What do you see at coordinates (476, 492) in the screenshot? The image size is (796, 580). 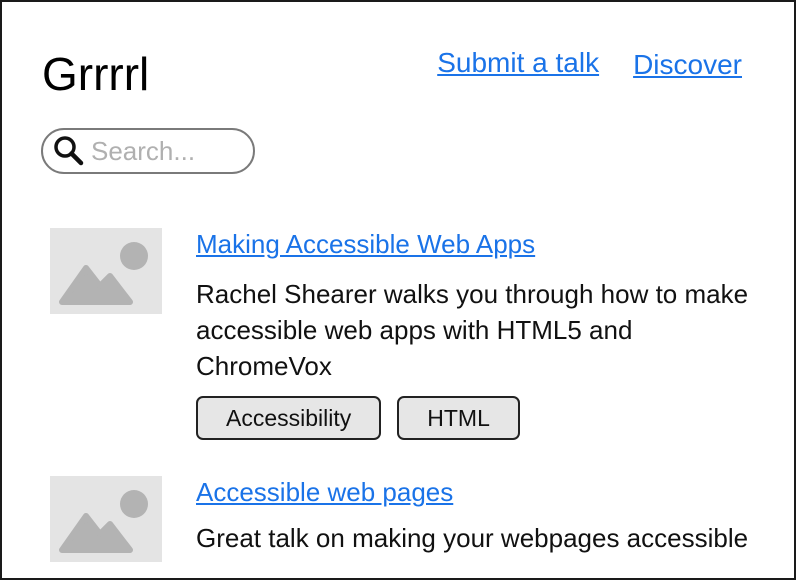 I see `talk-title-link: Accessible web pages` at bounding box center [476, 492].